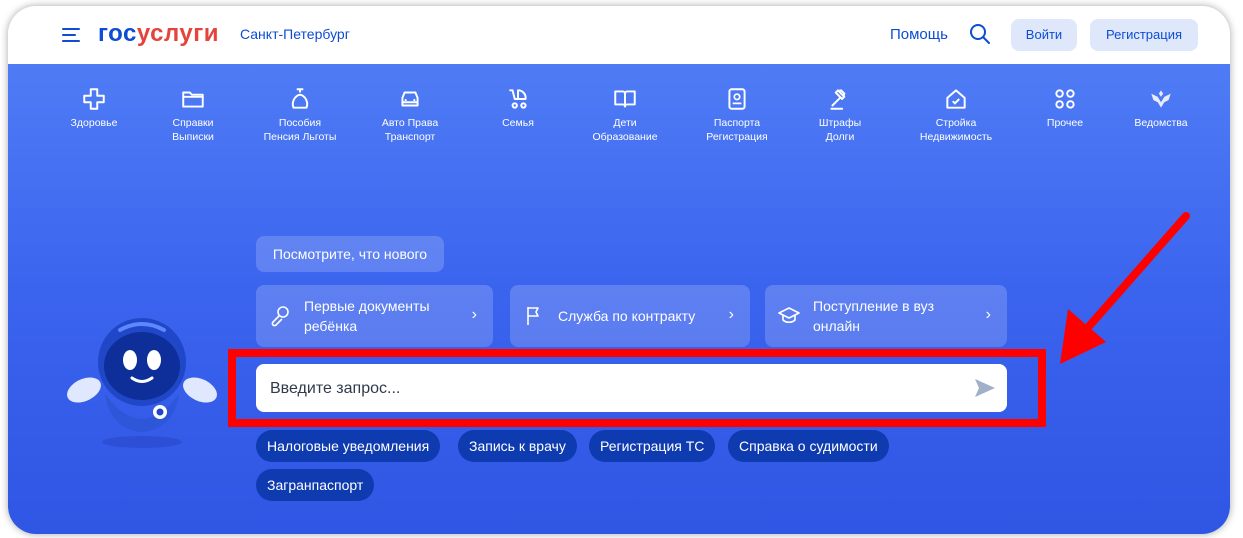 Image resolution: width=1243 pixels, height=538 pixels. I want to click on category-family: Семья, so click(518, 108).